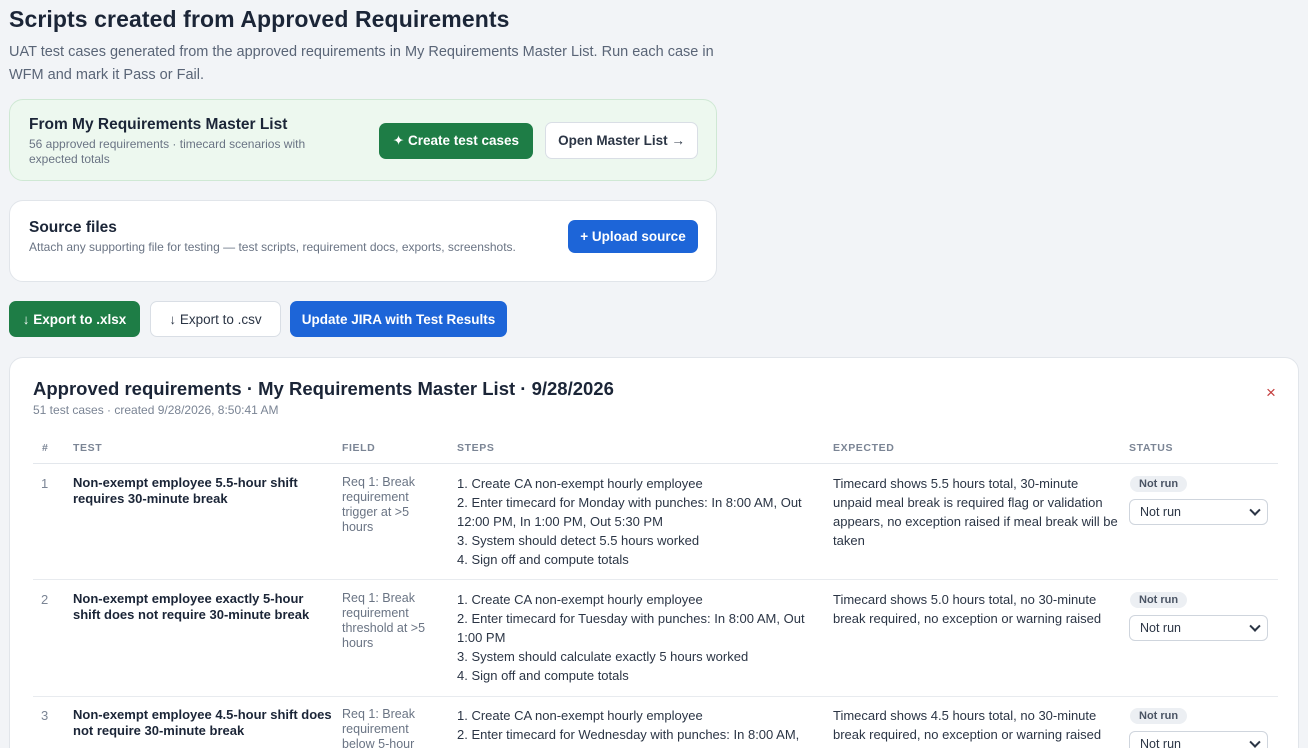 This screenshot has width=1308, height=748. I want to click on column-header-expected: EXPECTED, so click(864, 448).